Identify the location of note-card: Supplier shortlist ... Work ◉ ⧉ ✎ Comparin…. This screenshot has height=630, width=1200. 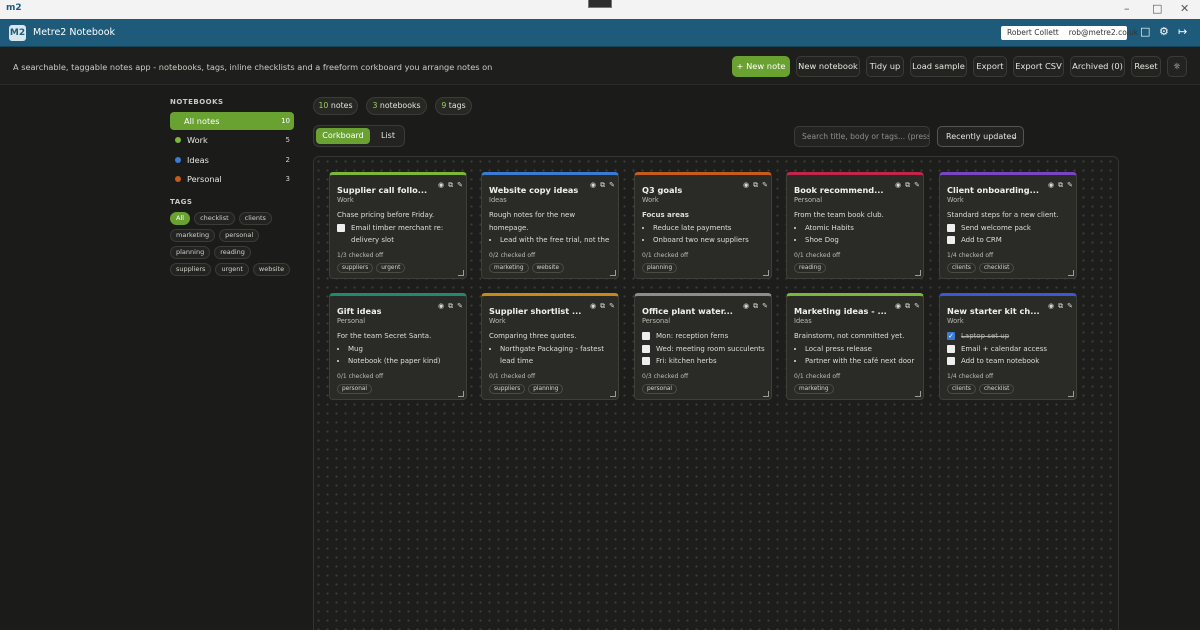
(550, 346).